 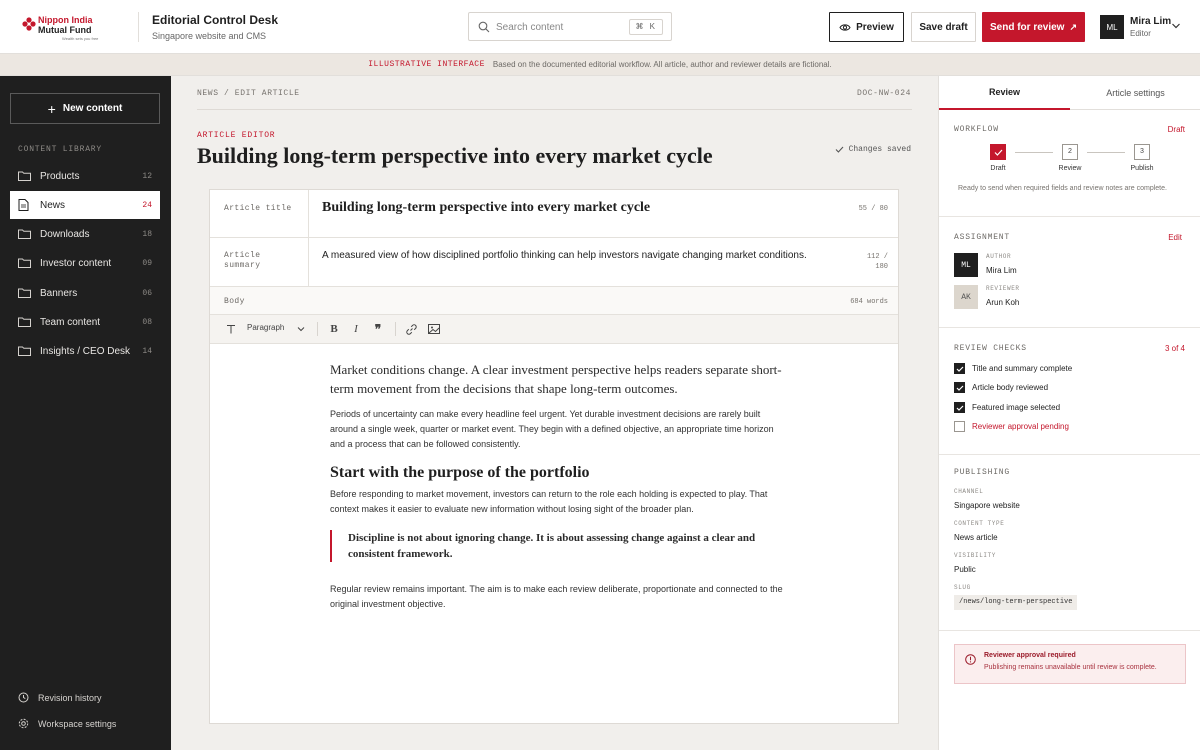 What do you see at coordinates (308, 262) in the screenshot?
I see `field-separator` at bounding box center [308, 262].